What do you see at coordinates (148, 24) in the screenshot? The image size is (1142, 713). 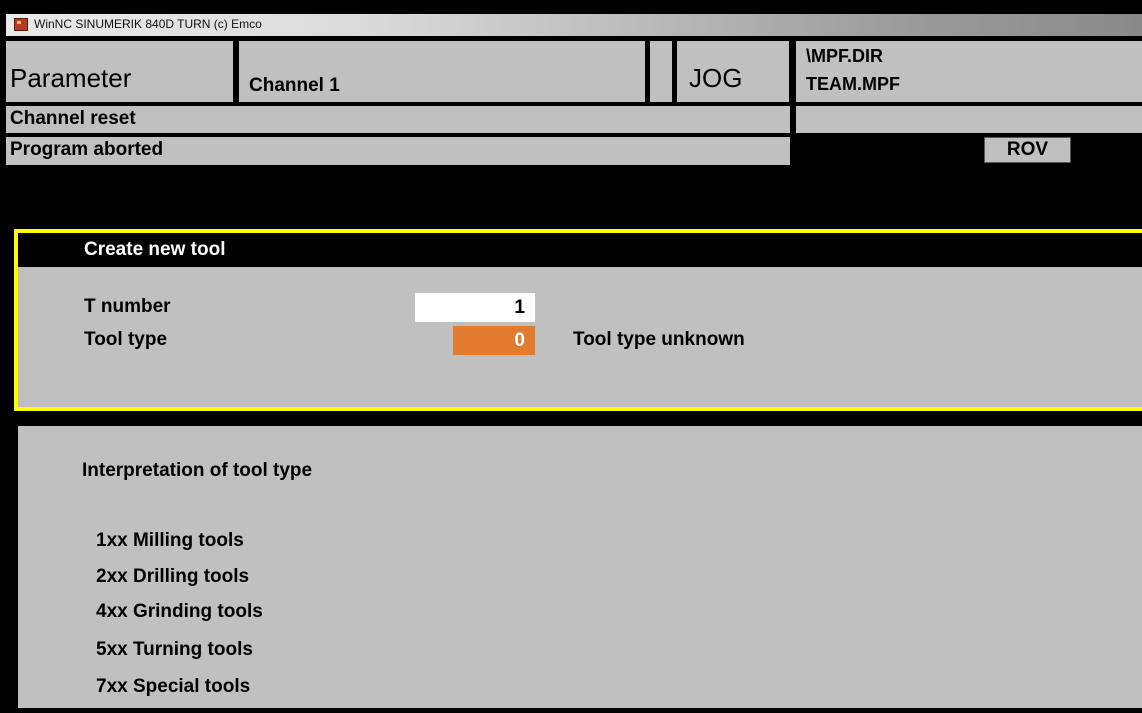 I see `window-title: WinNC SINUMERIK 840D TURN (c) Emco` at bounding box center [148, 24].